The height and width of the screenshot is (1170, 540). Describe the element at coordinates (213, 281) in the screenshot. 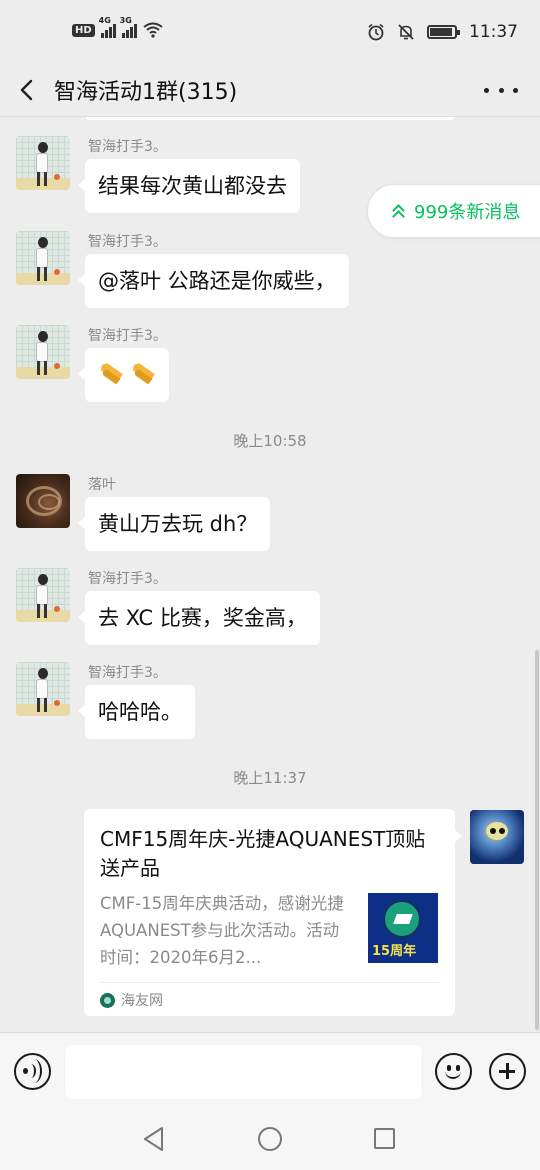

I see `message-bubble: @落叶 公路还是你威些，` at that location.